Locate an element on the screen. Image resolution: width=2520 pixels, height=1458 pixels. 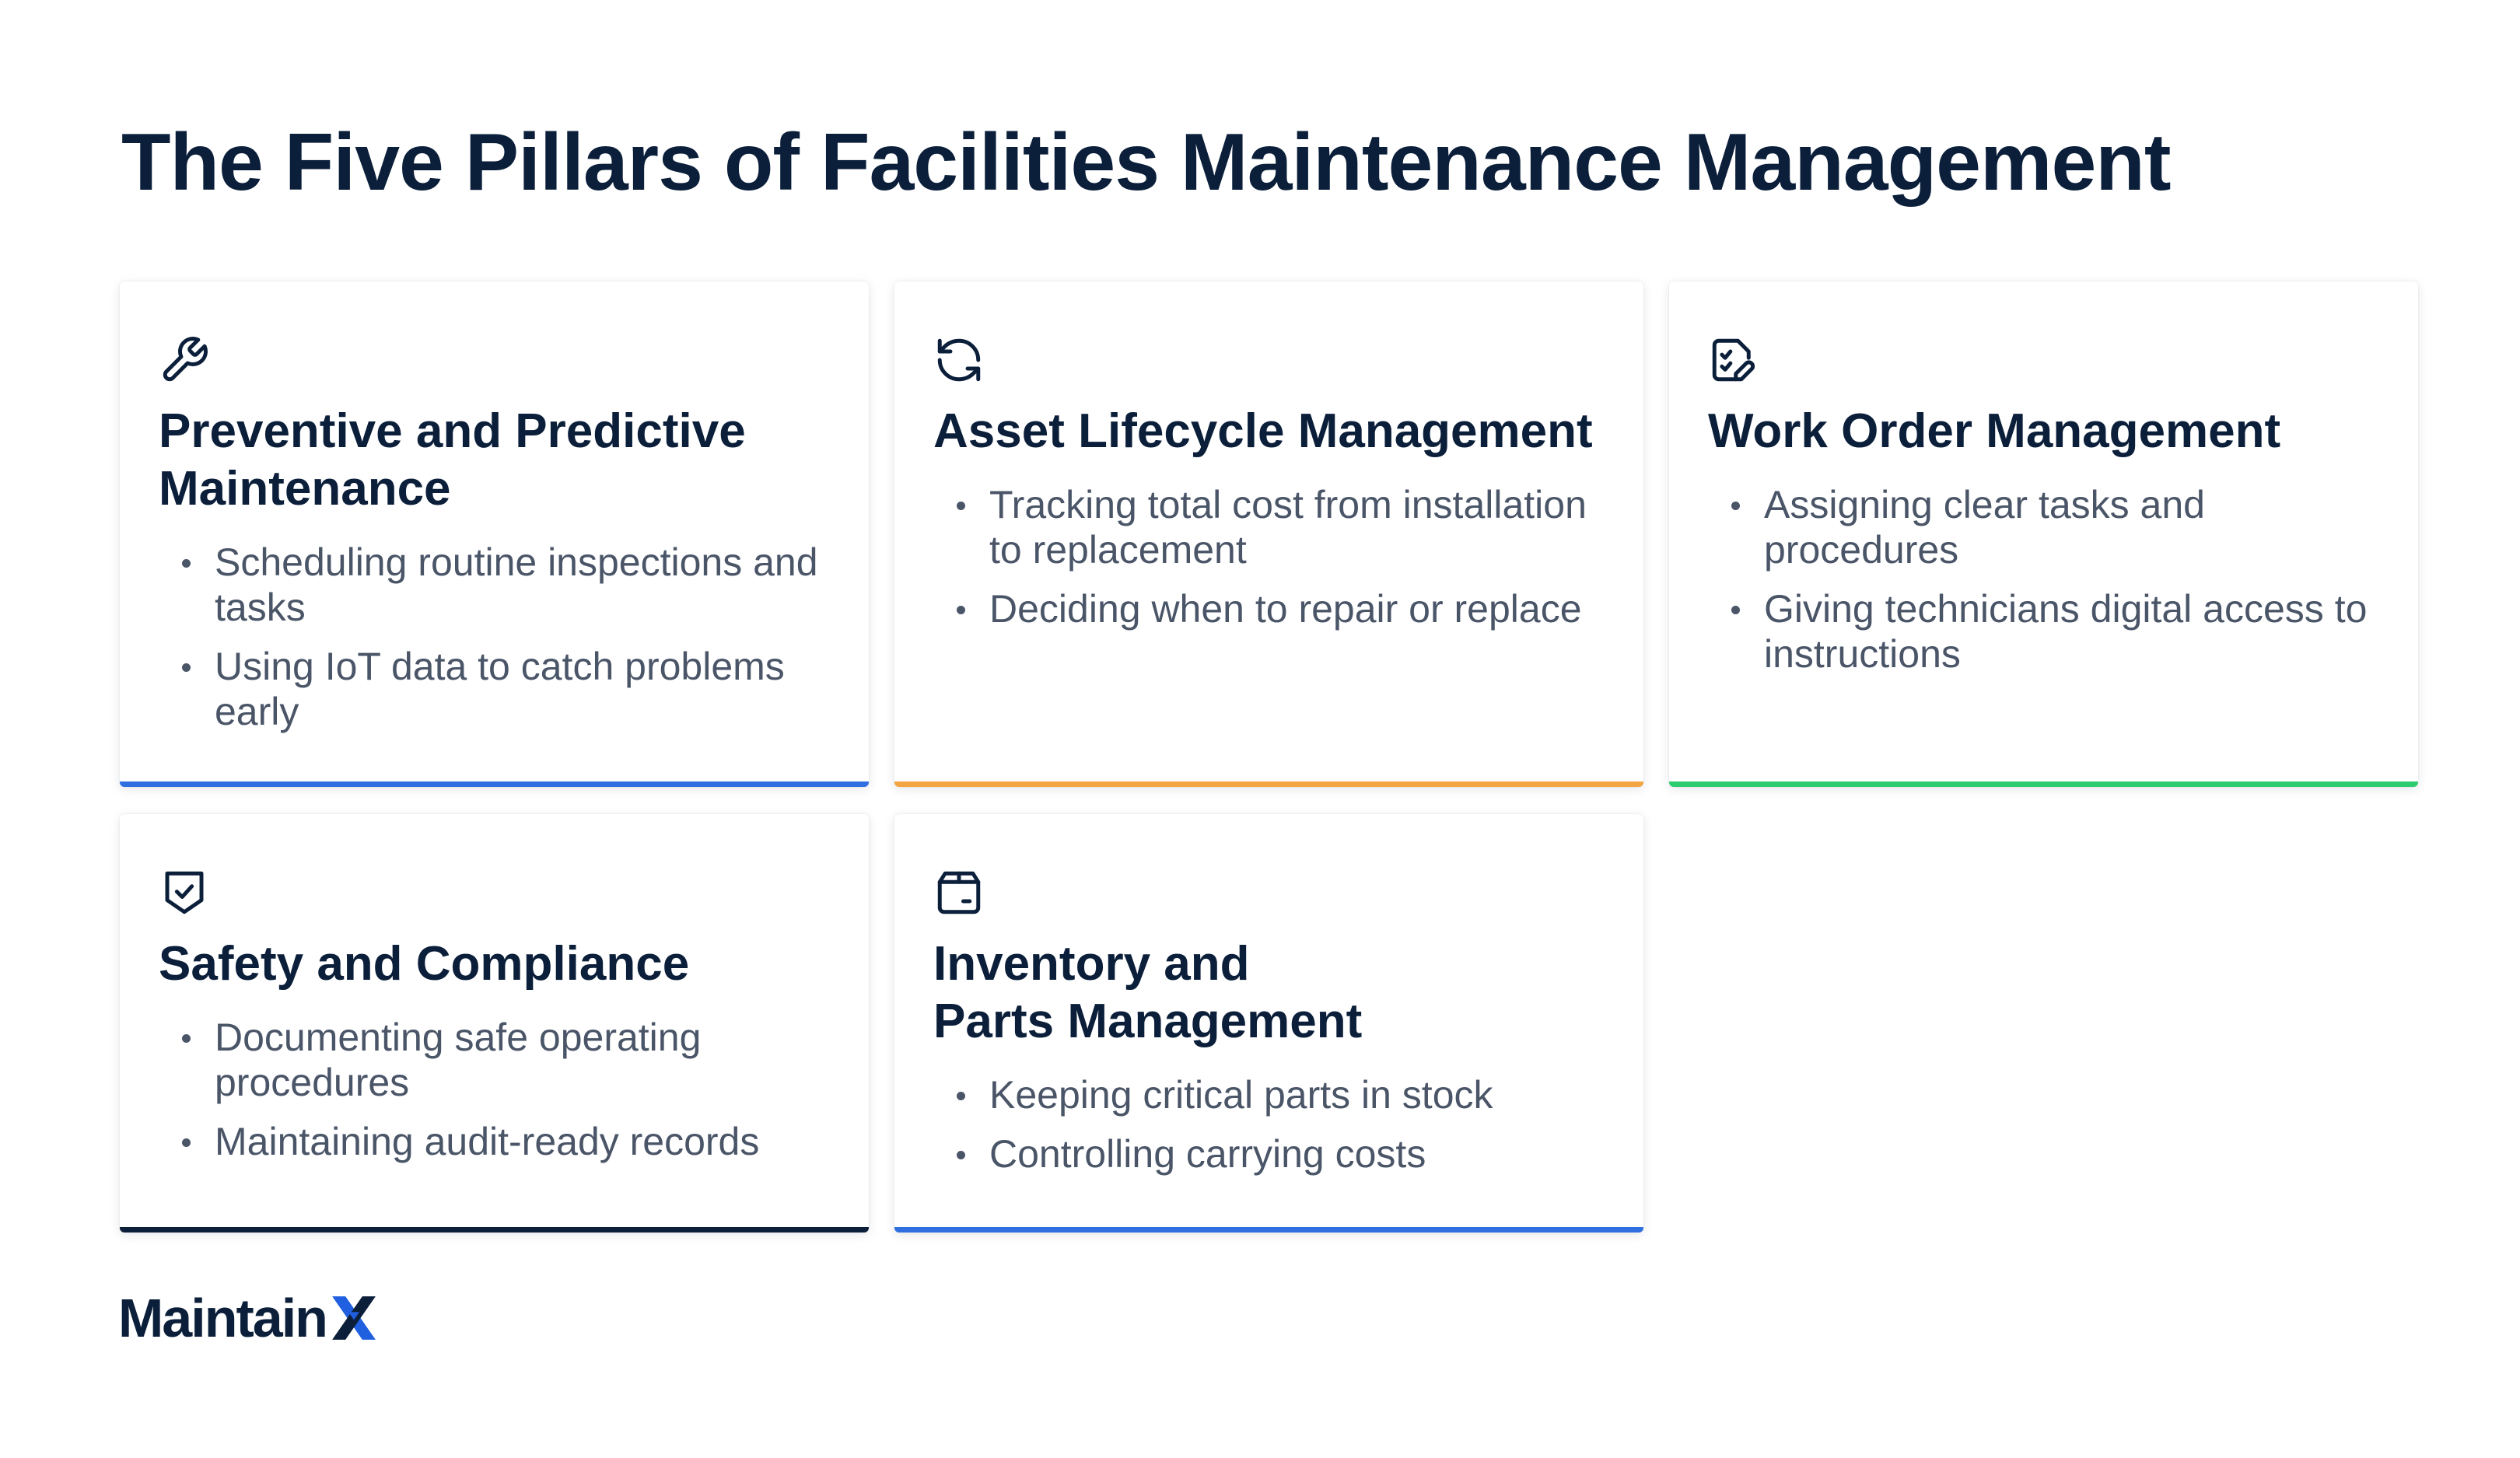
list-item: Deciding when to repair or replace is located at coordinates (1269, 608).